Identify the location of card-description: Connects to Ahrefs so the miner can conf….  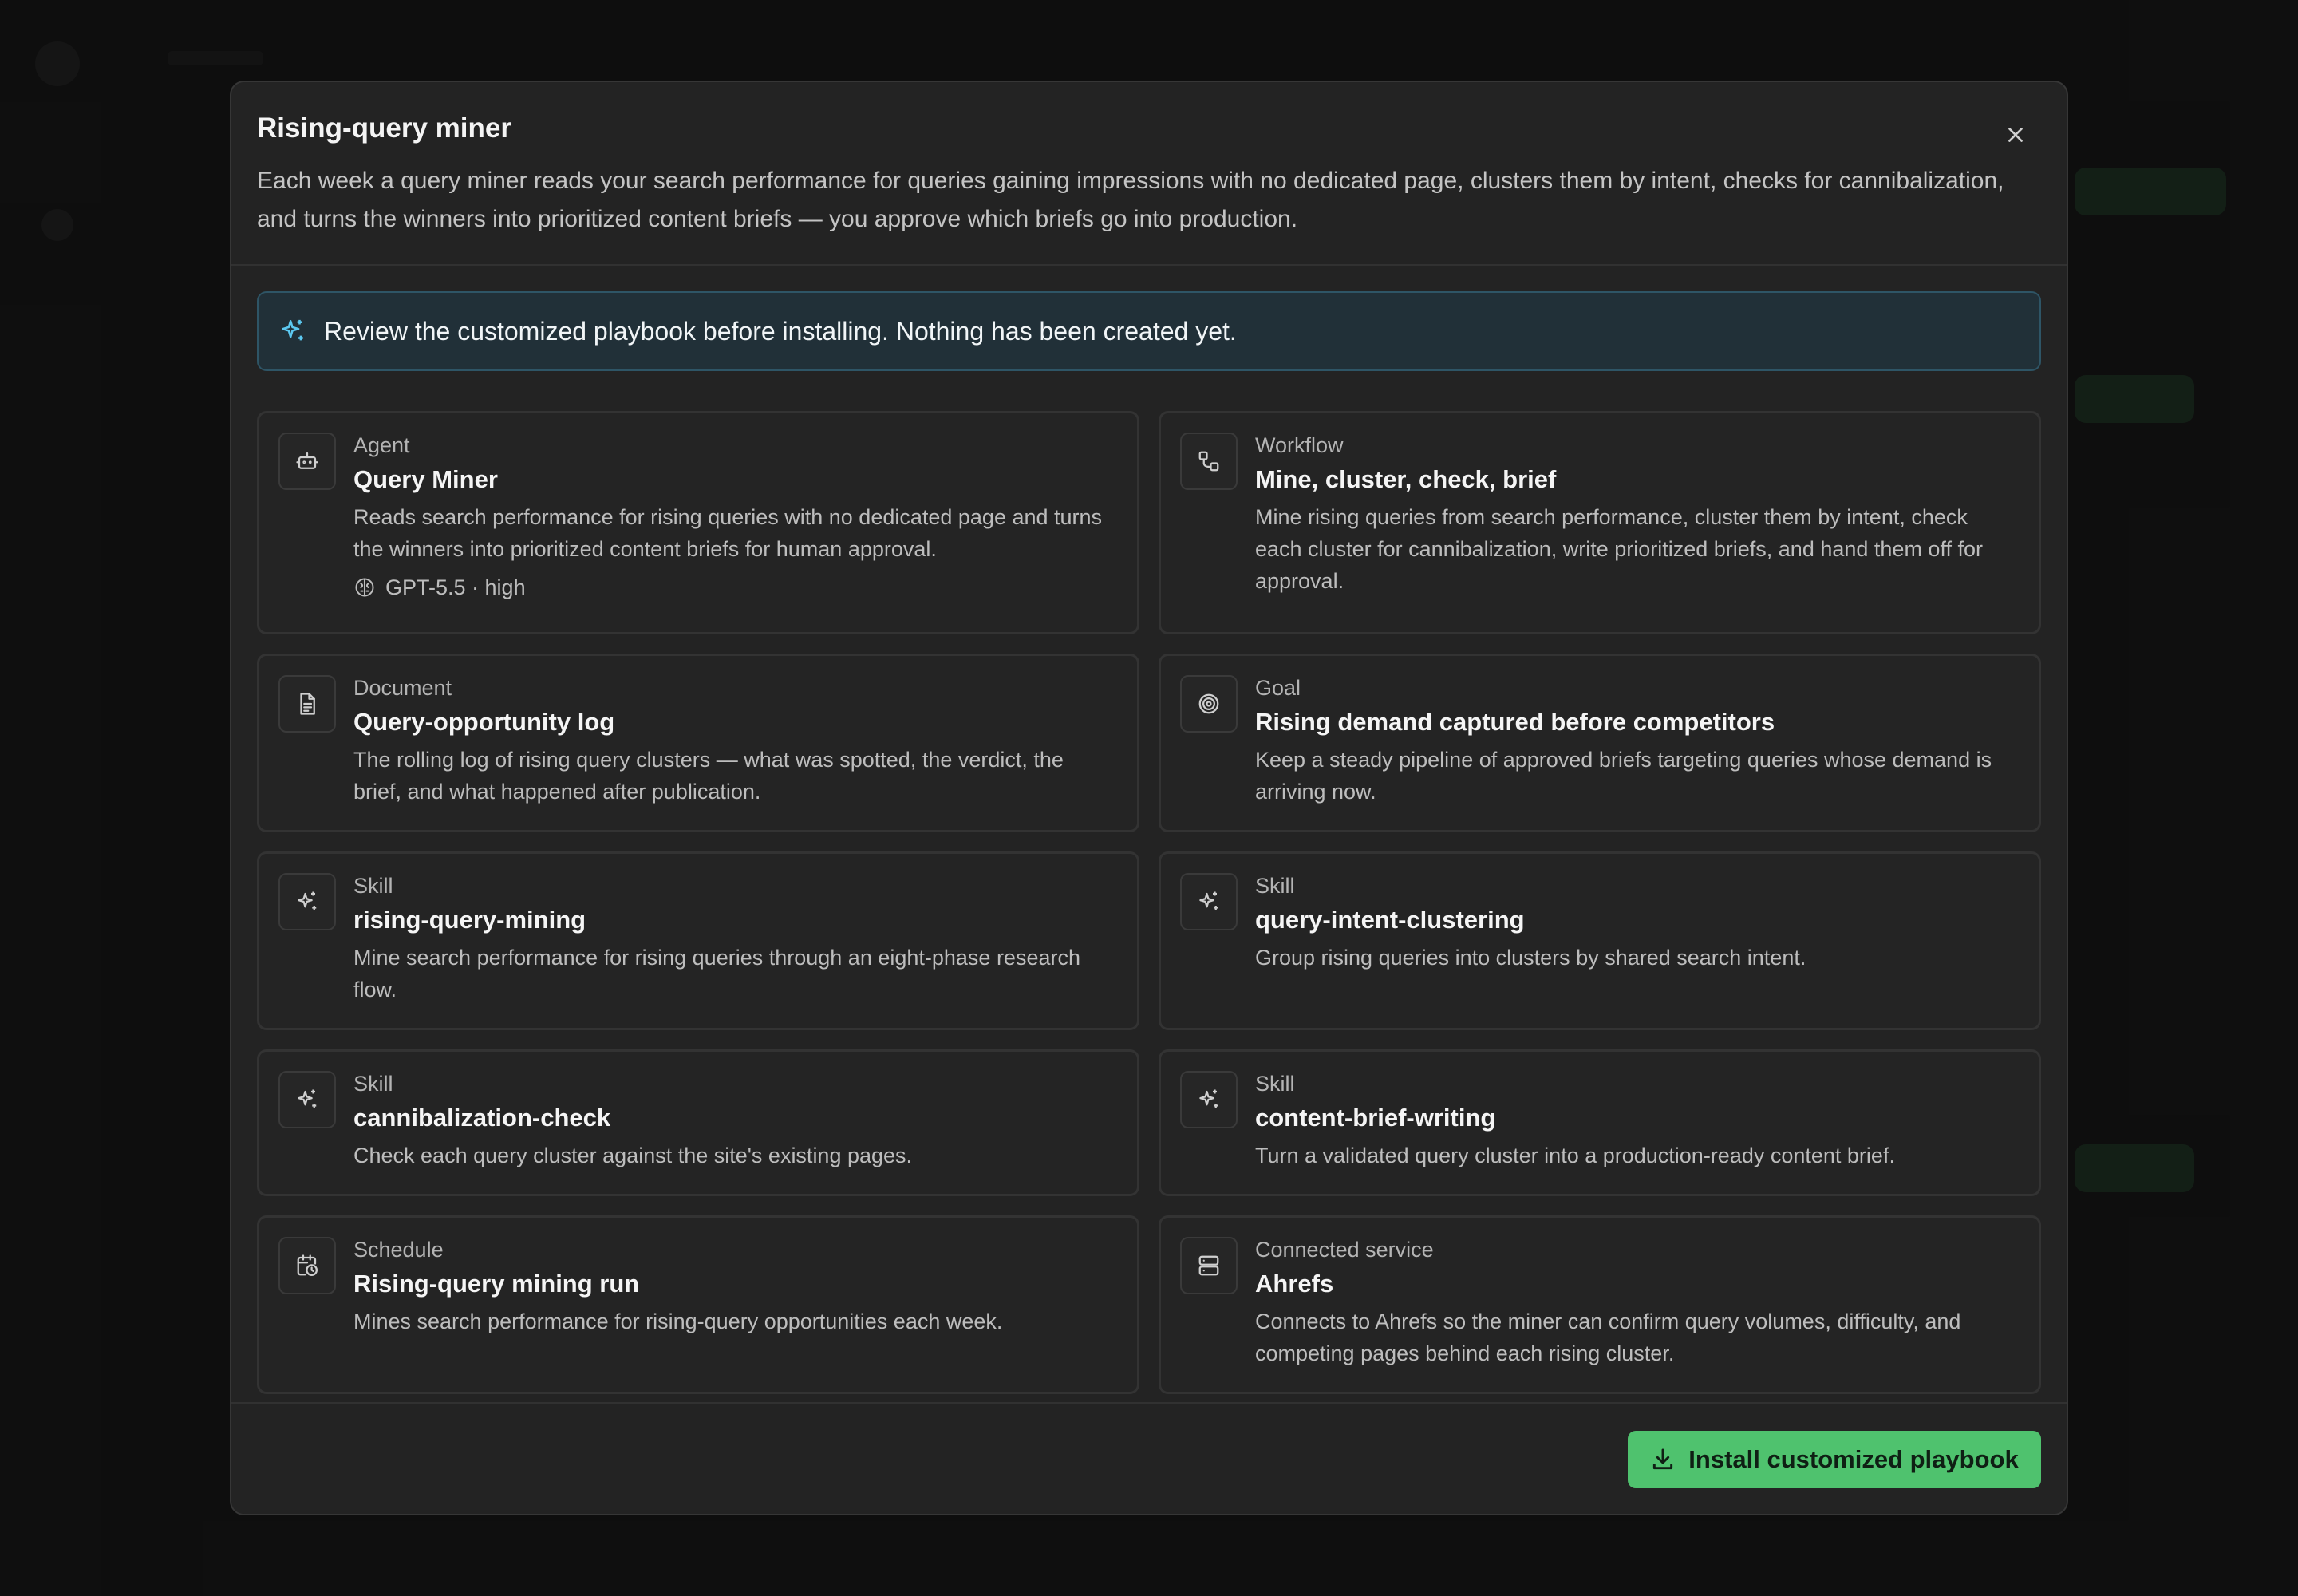
(1608, 1337).